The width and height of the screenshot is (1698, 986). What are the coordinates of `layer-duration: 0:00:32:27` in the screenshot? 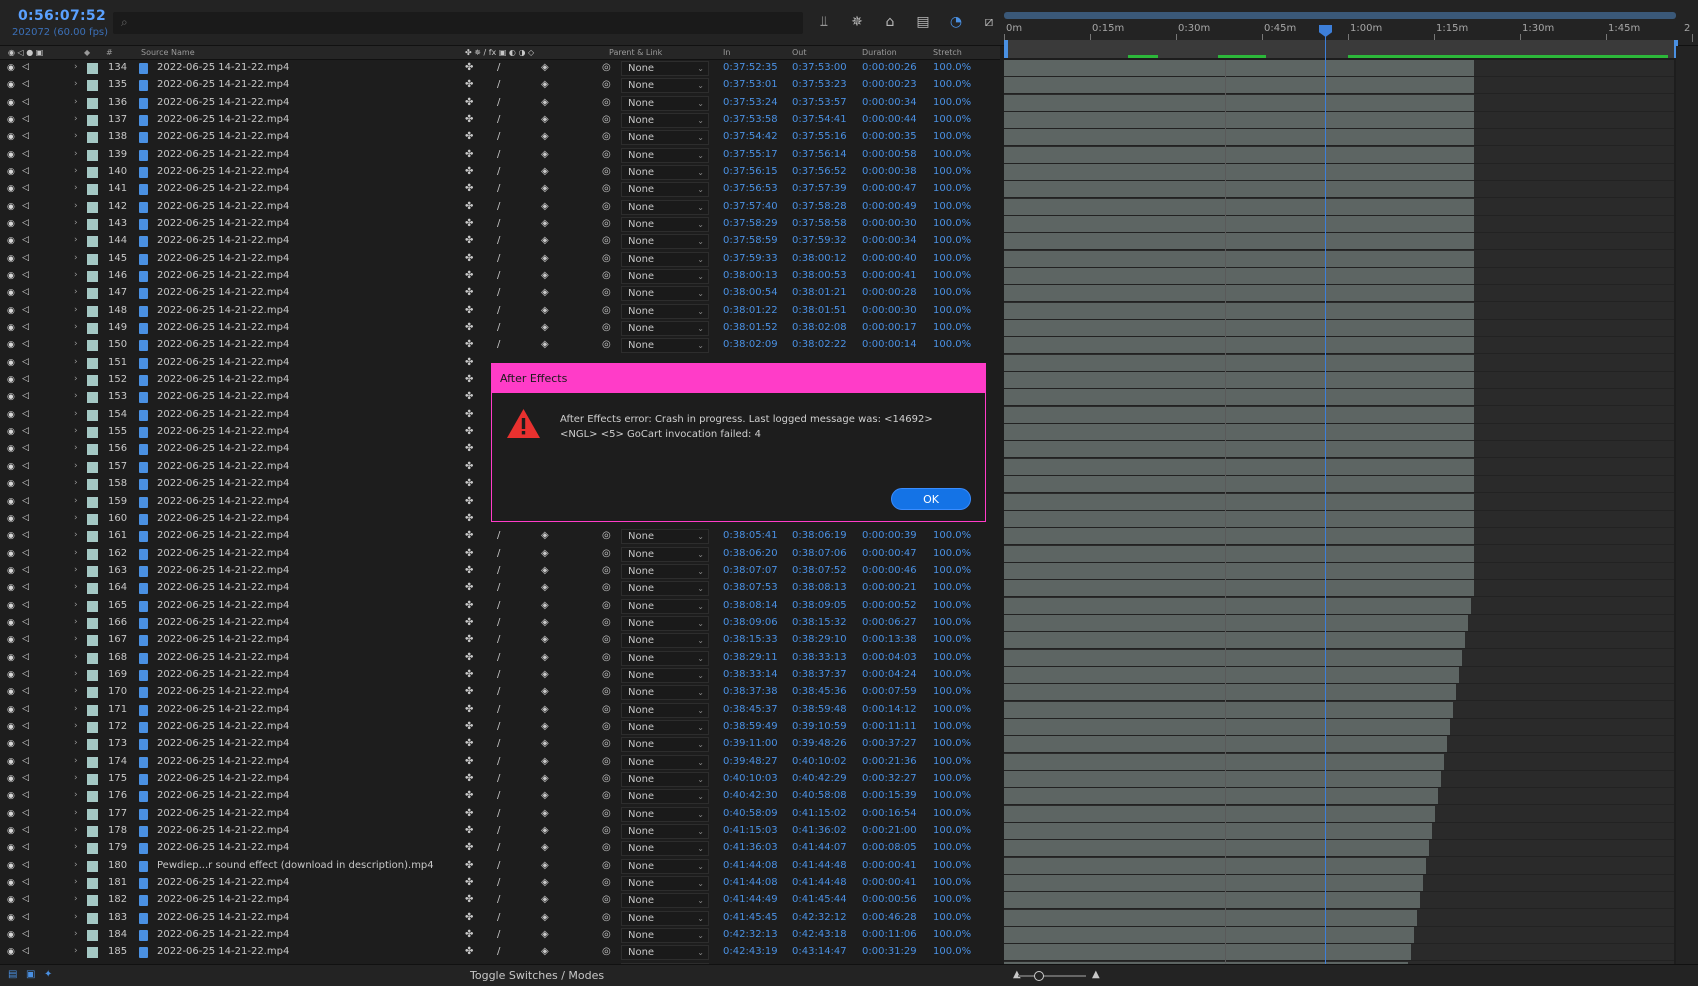 It's located at (889, 778).